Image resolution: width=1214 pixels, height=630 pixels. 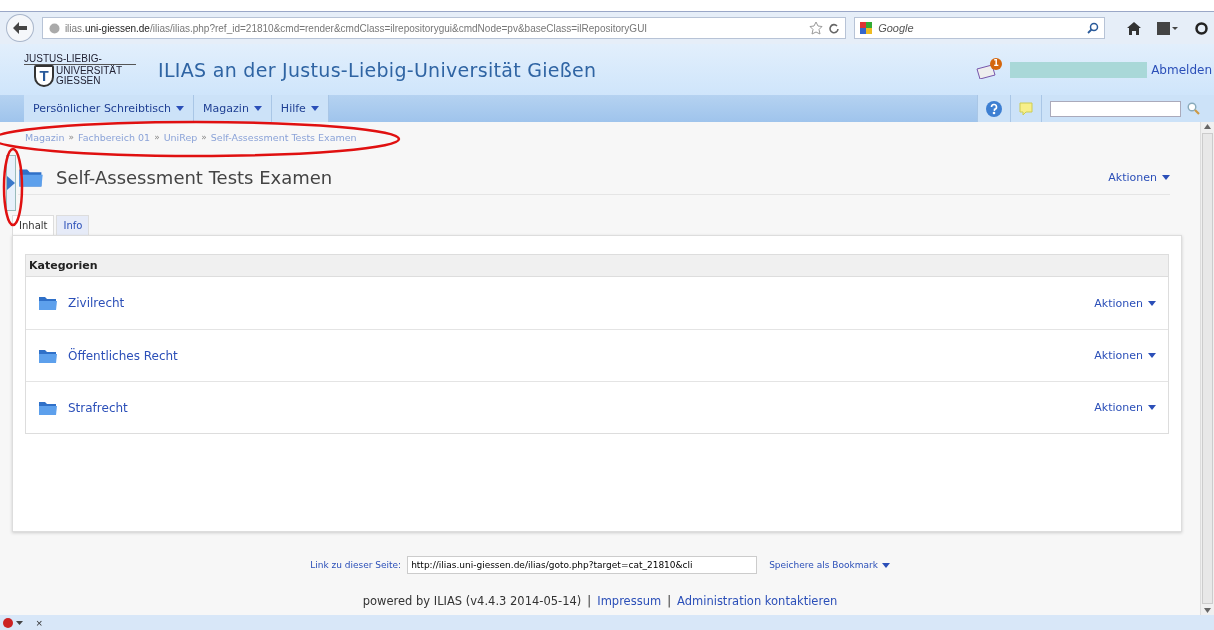 I want to click on bookmarks-button, so click(x=1168, y=28).